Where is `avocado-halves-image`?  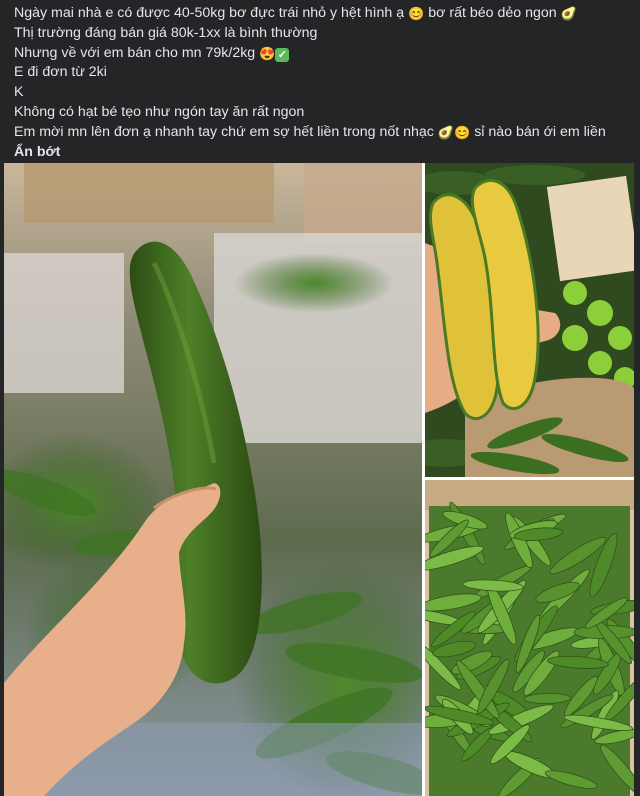
avocado-halves-image is located at coordinates (529, 320).